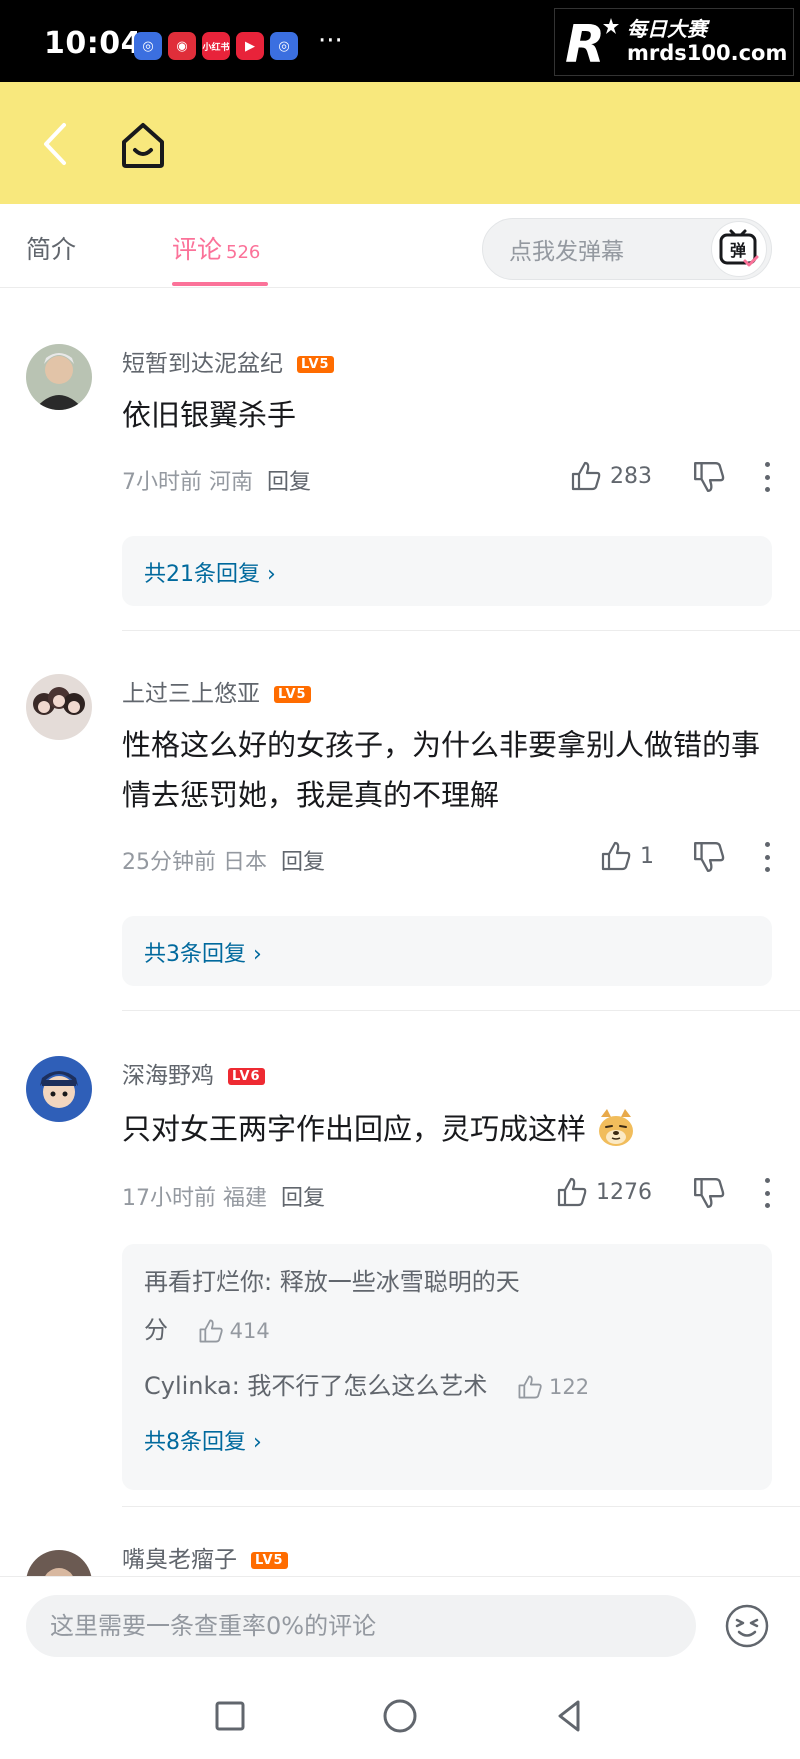 The width and height of the screenshot is (800, 1759). Describe the element at coordinates (566, 252) in the screenshot. I see `danmaku-placeholder: 点我发弹幕` at that location.